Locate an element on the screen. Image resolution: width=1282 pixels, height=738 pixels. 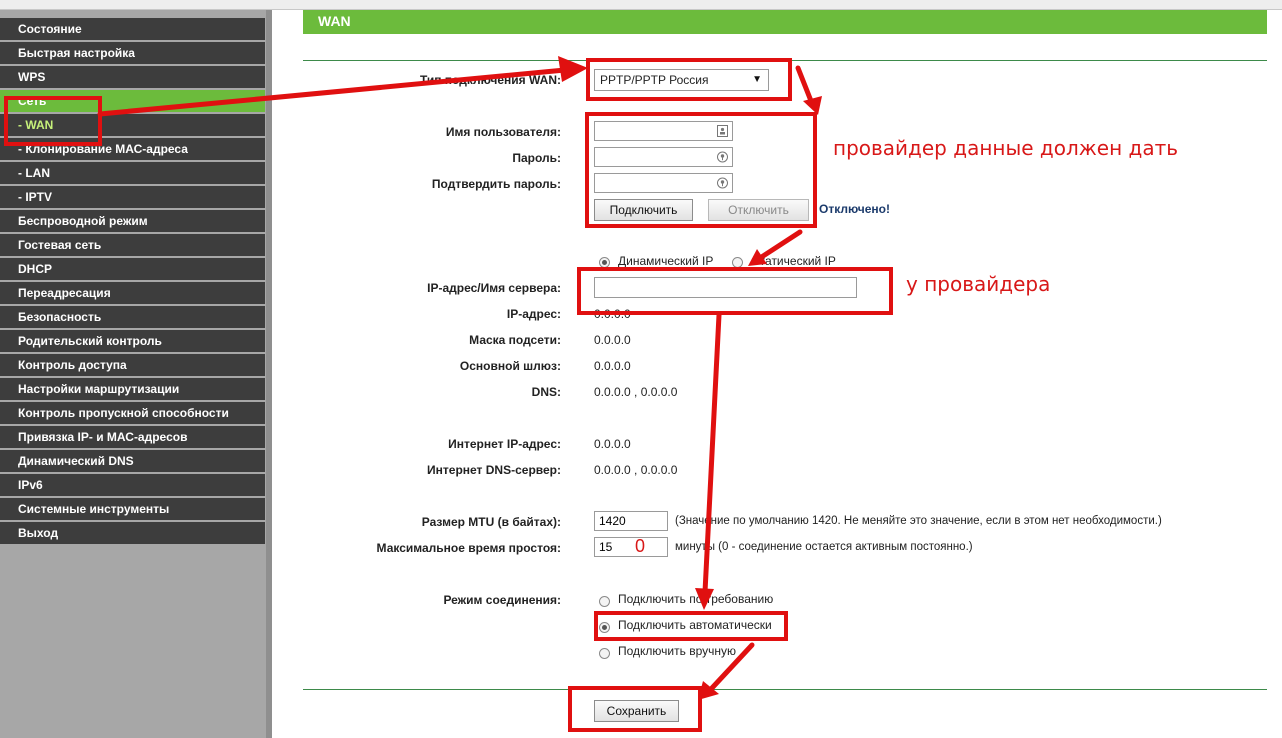
sidebar-item-lan: - LAN is located at coordinates (132, 173).